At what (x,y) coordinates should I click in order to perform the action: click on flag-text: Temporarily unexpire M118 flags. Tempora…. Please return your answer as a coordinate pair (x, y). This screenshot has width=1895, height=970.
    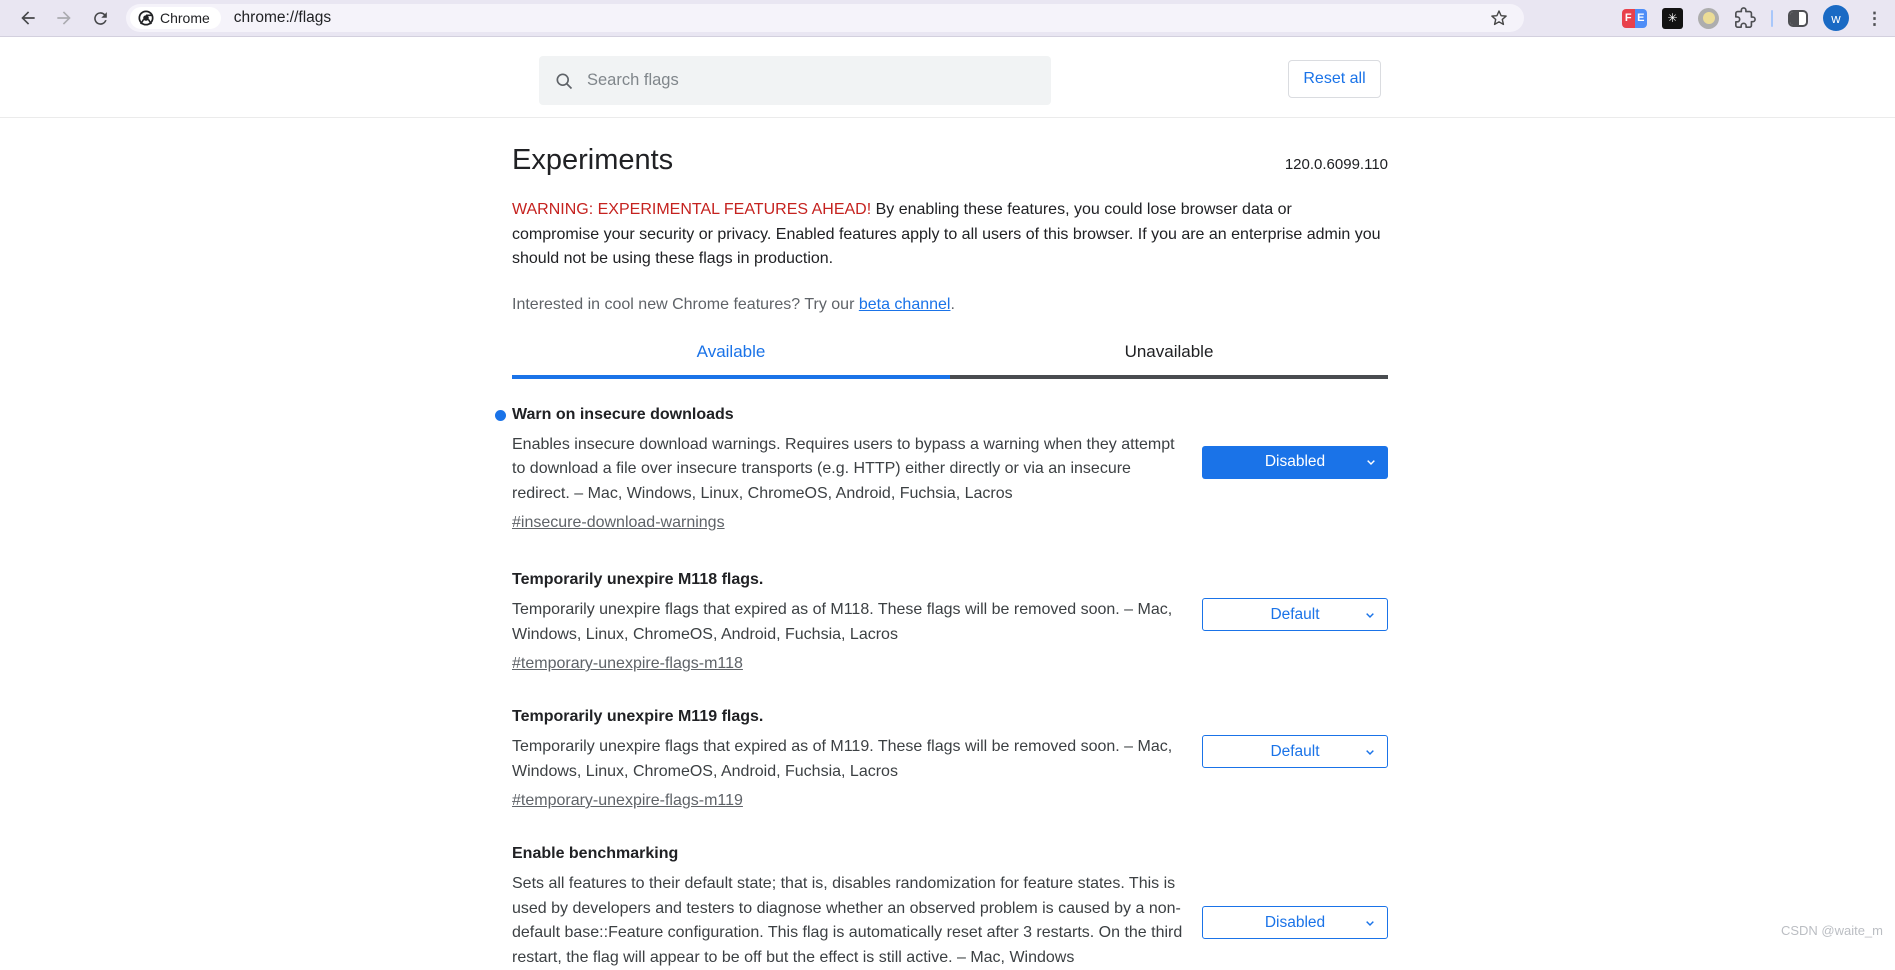
    Looking at the image, I should click on (857, 622).